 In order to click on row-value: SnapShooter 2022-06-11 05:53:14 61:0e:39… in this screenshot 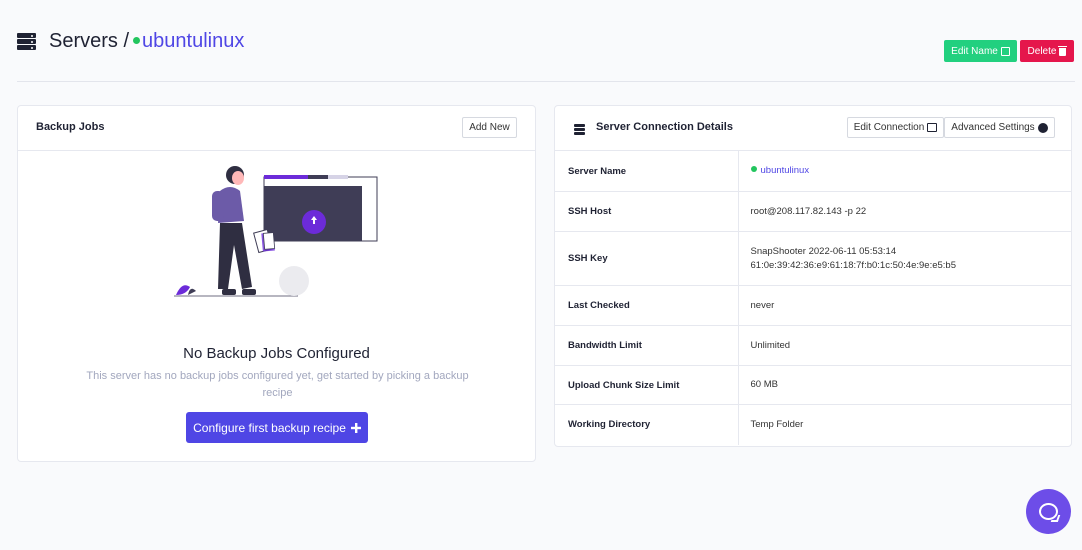, I will do `click(904, 259)`.